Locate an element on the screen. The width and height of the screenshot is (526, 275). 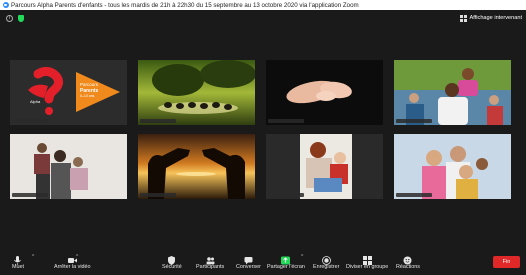
record-icon is located at coordinates (326, 258).